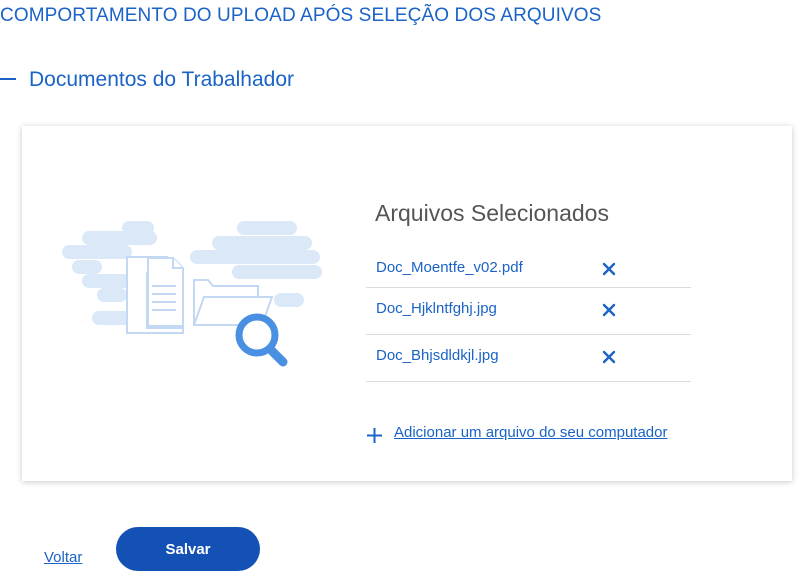 The height and width of the screenshot is (575, 801). I want to click on section-title: Documentos do Trabalhador, so click(161, 79).